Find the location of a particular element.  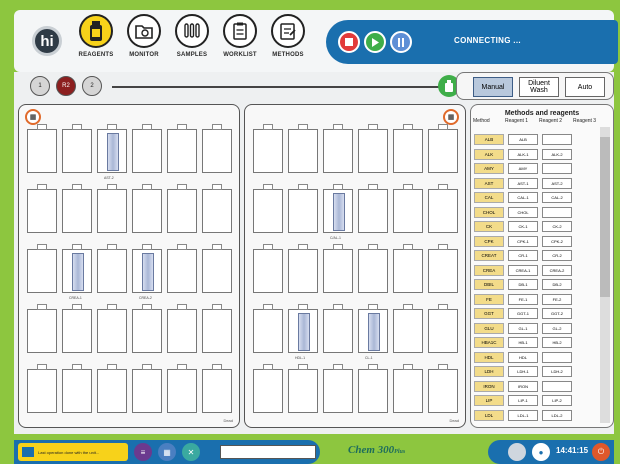

reagent-1-cell: ALK-1 is located at coordinates (523, 154).